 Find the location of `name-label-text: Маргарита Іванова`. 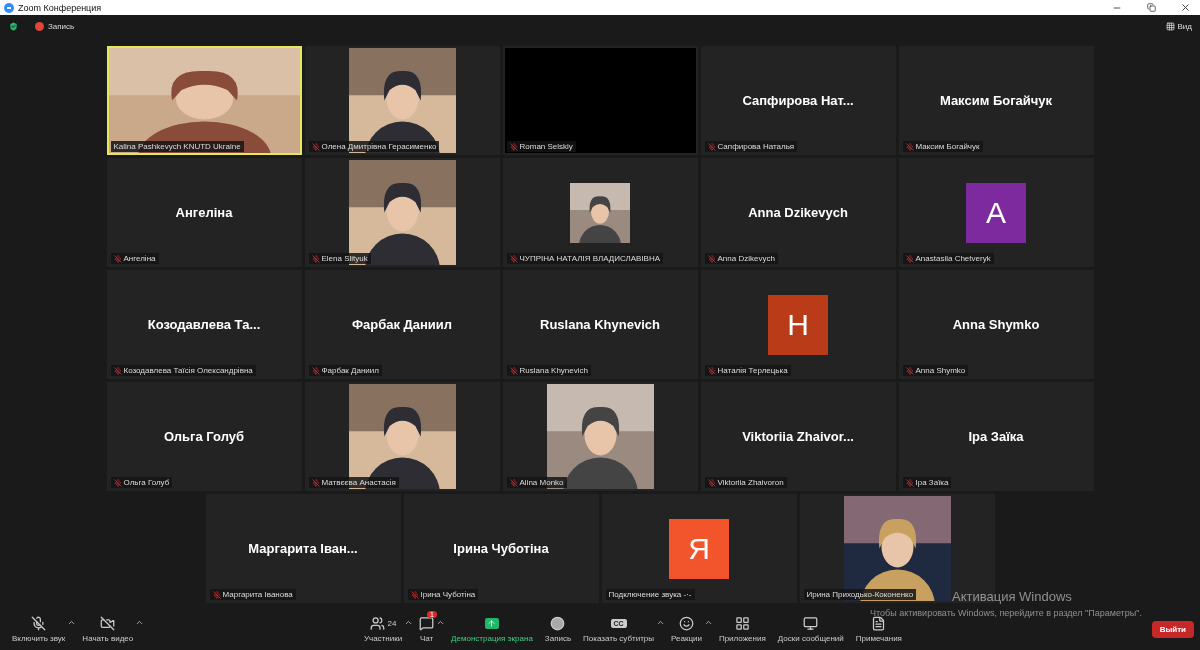

name-label-text: Маргарита Іванова is located at coordinates (257, 594).